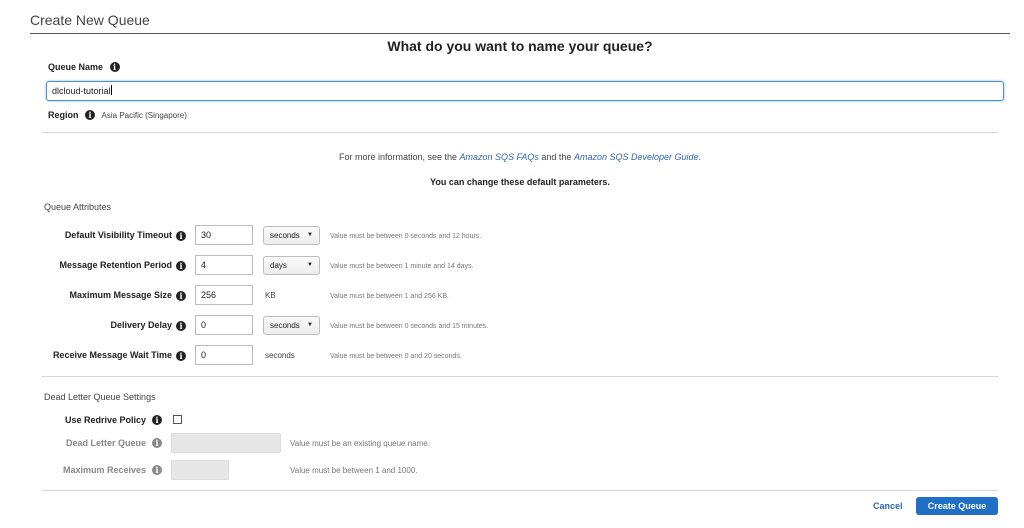 The image size is (1024, 528). What do you see at coordinates (525, 91) in the screenshot?
I see `queue-name-input: dlcloud-tutorial` at bounding box center [525, 91].